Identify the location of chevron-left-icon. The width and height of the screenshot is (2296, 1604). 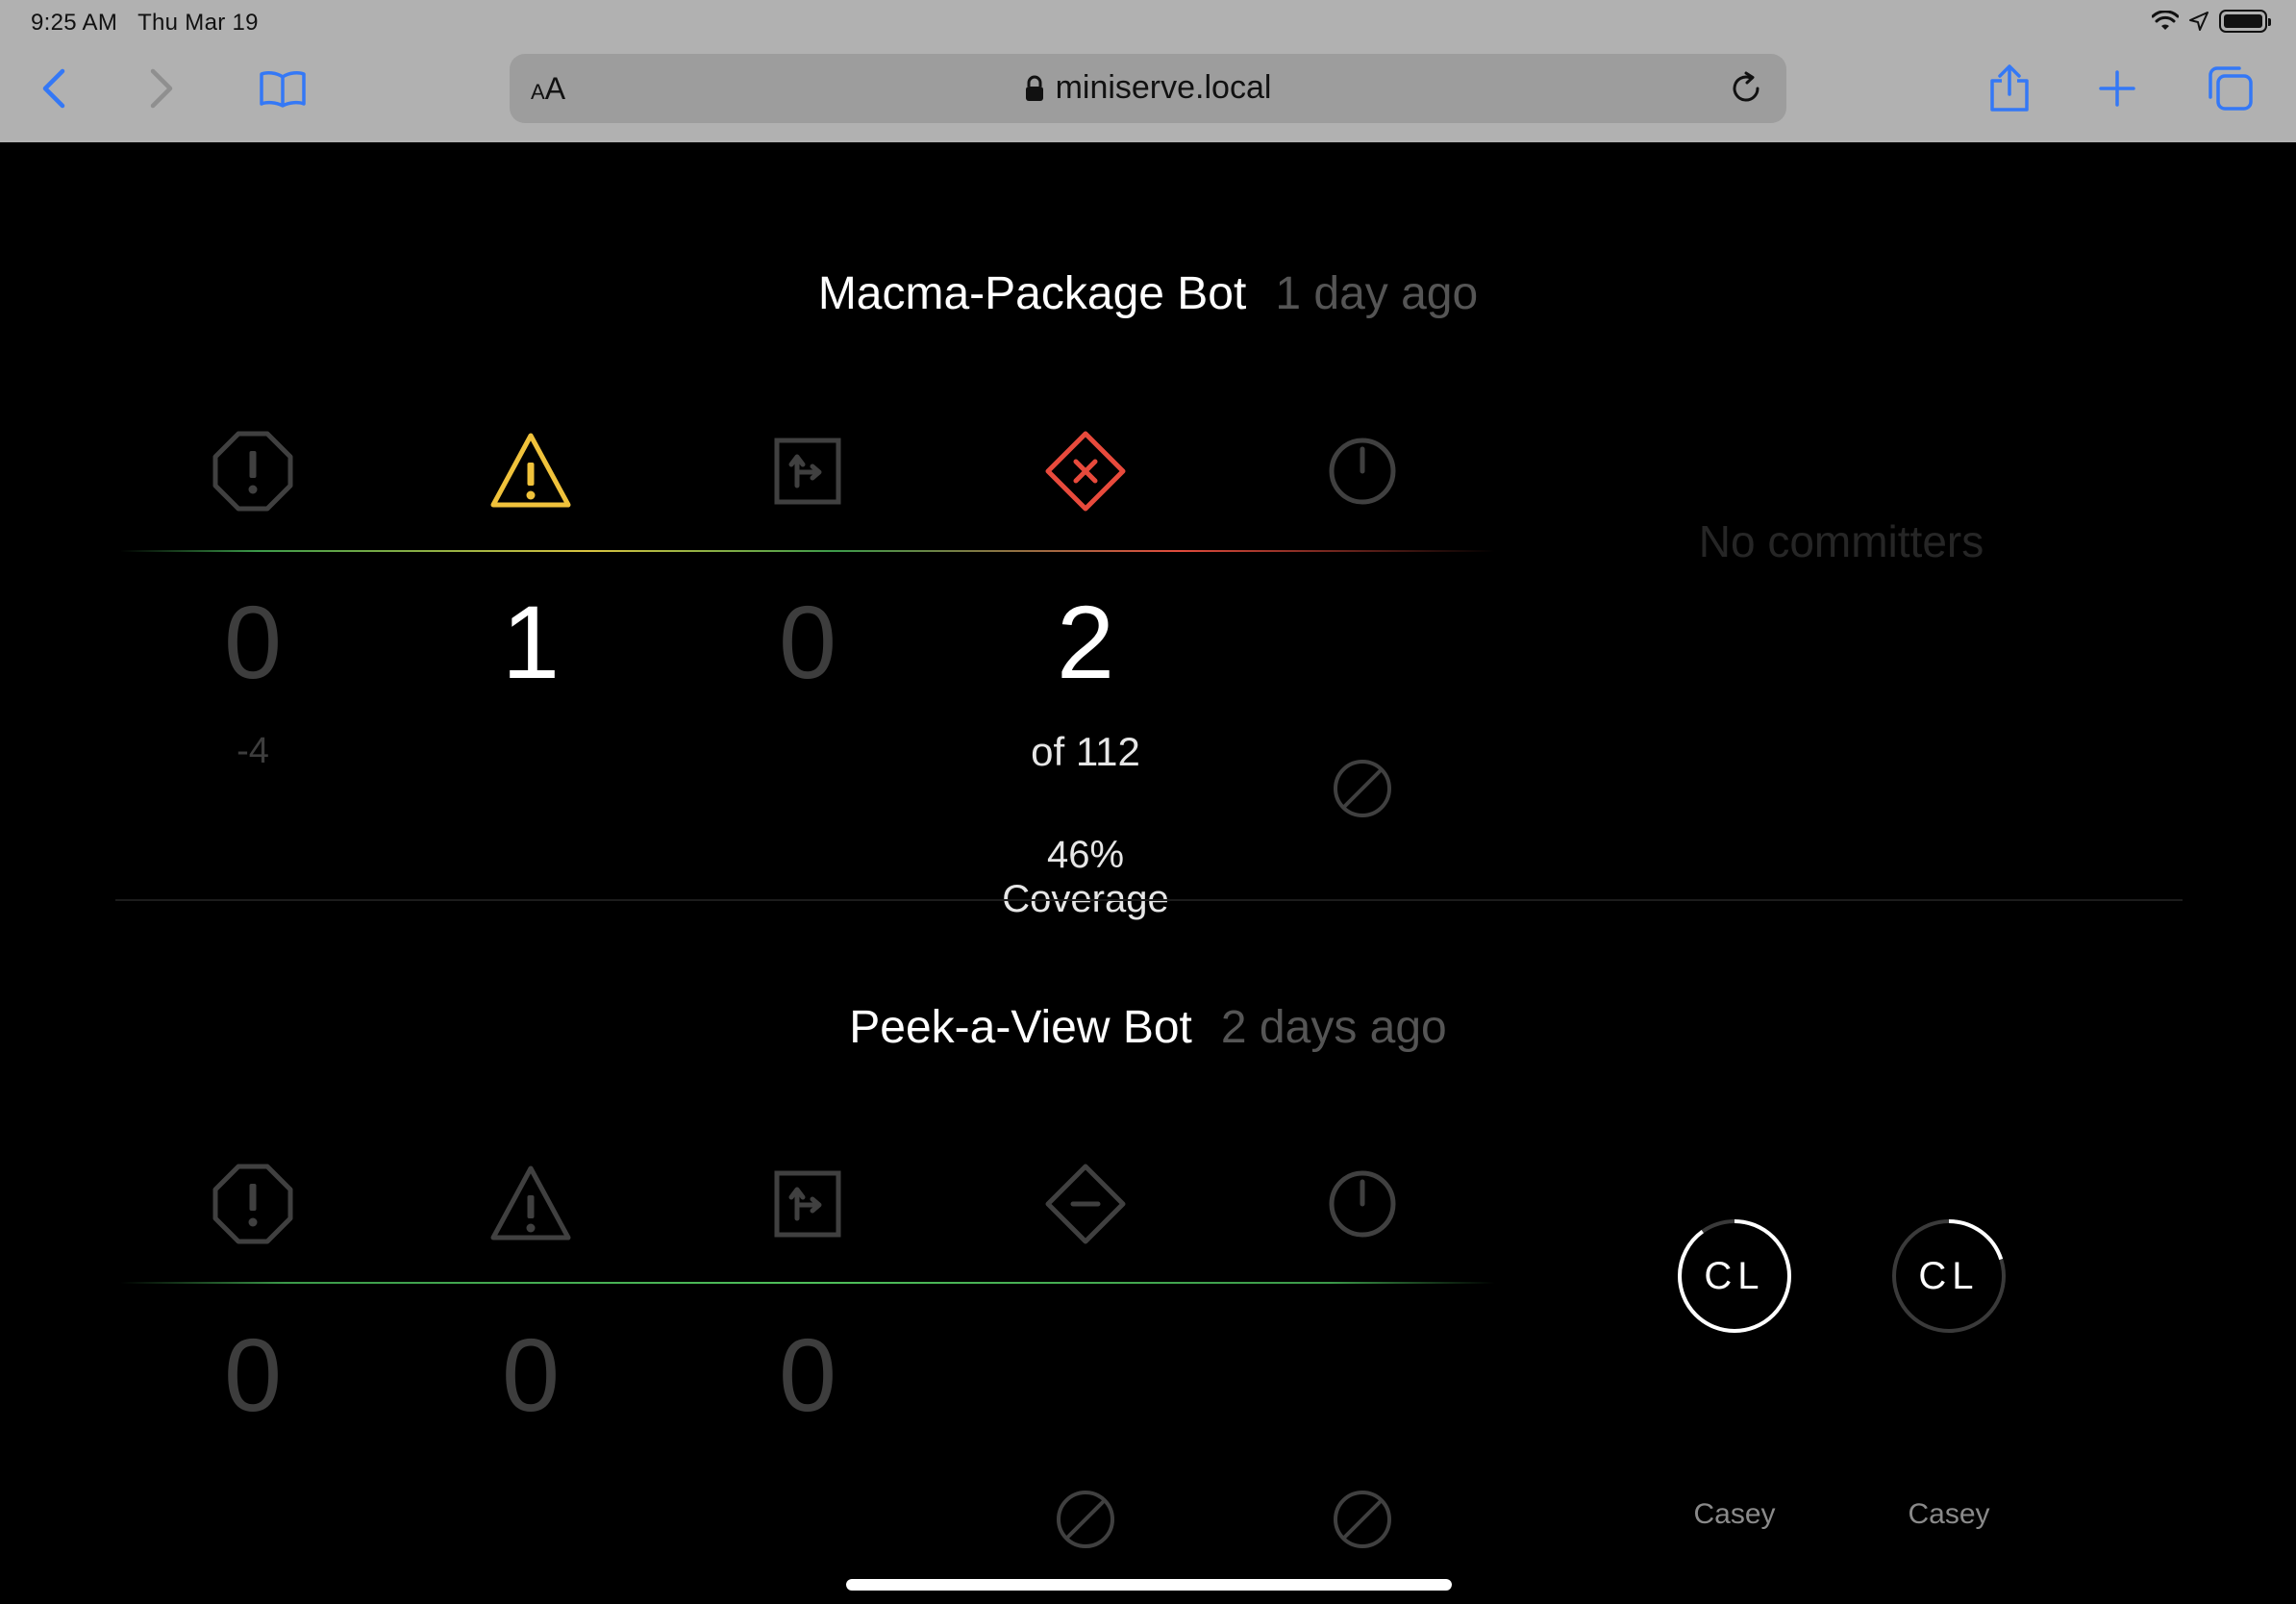
(53, 88).